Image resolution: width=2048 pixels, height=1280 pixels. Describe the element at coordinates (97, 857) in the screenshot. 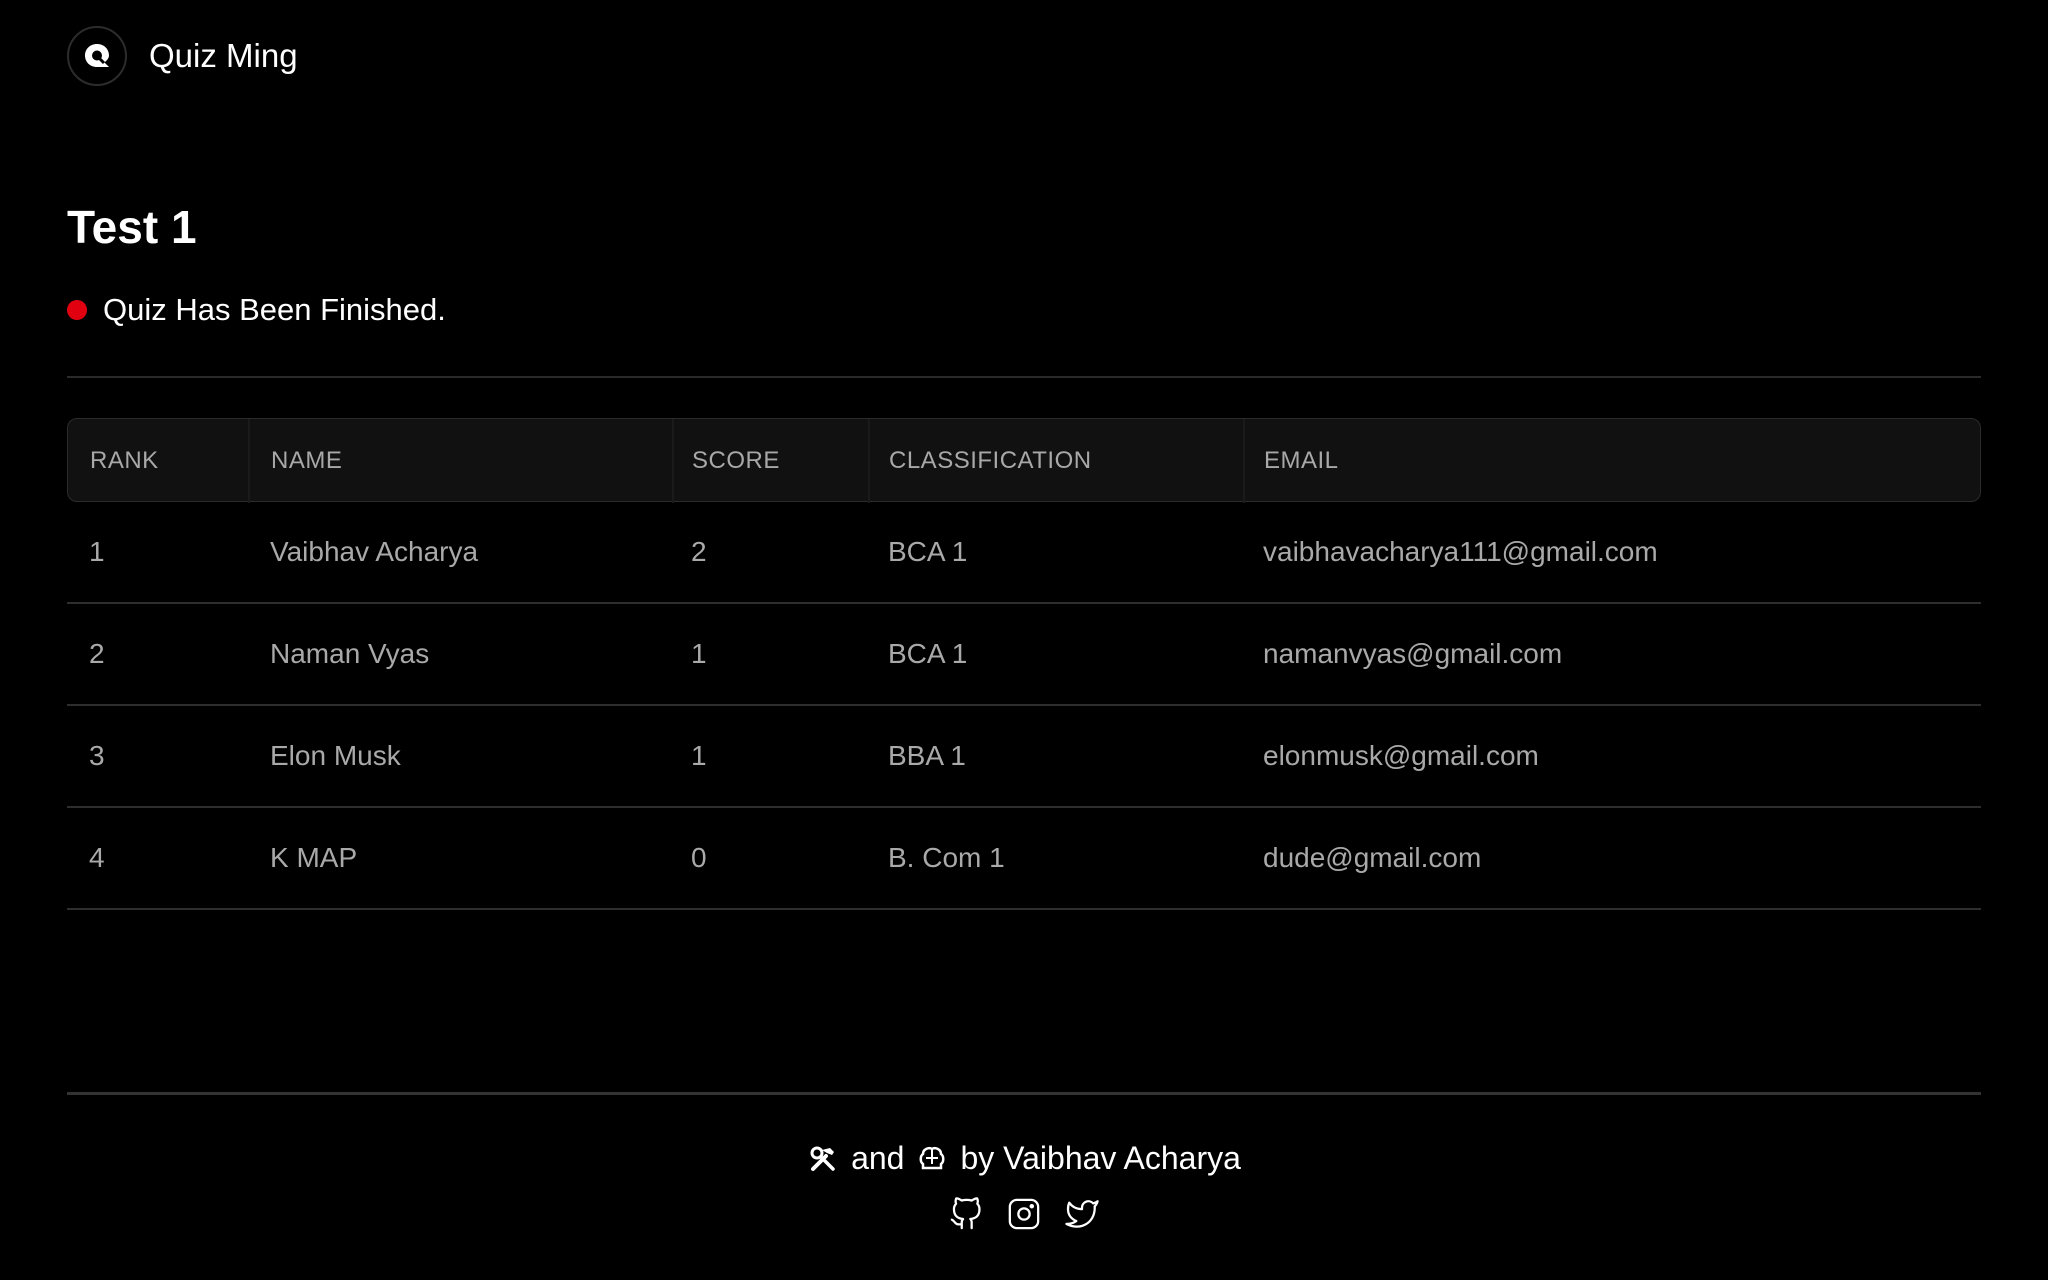

I see `cell-rank: 4` at that location.